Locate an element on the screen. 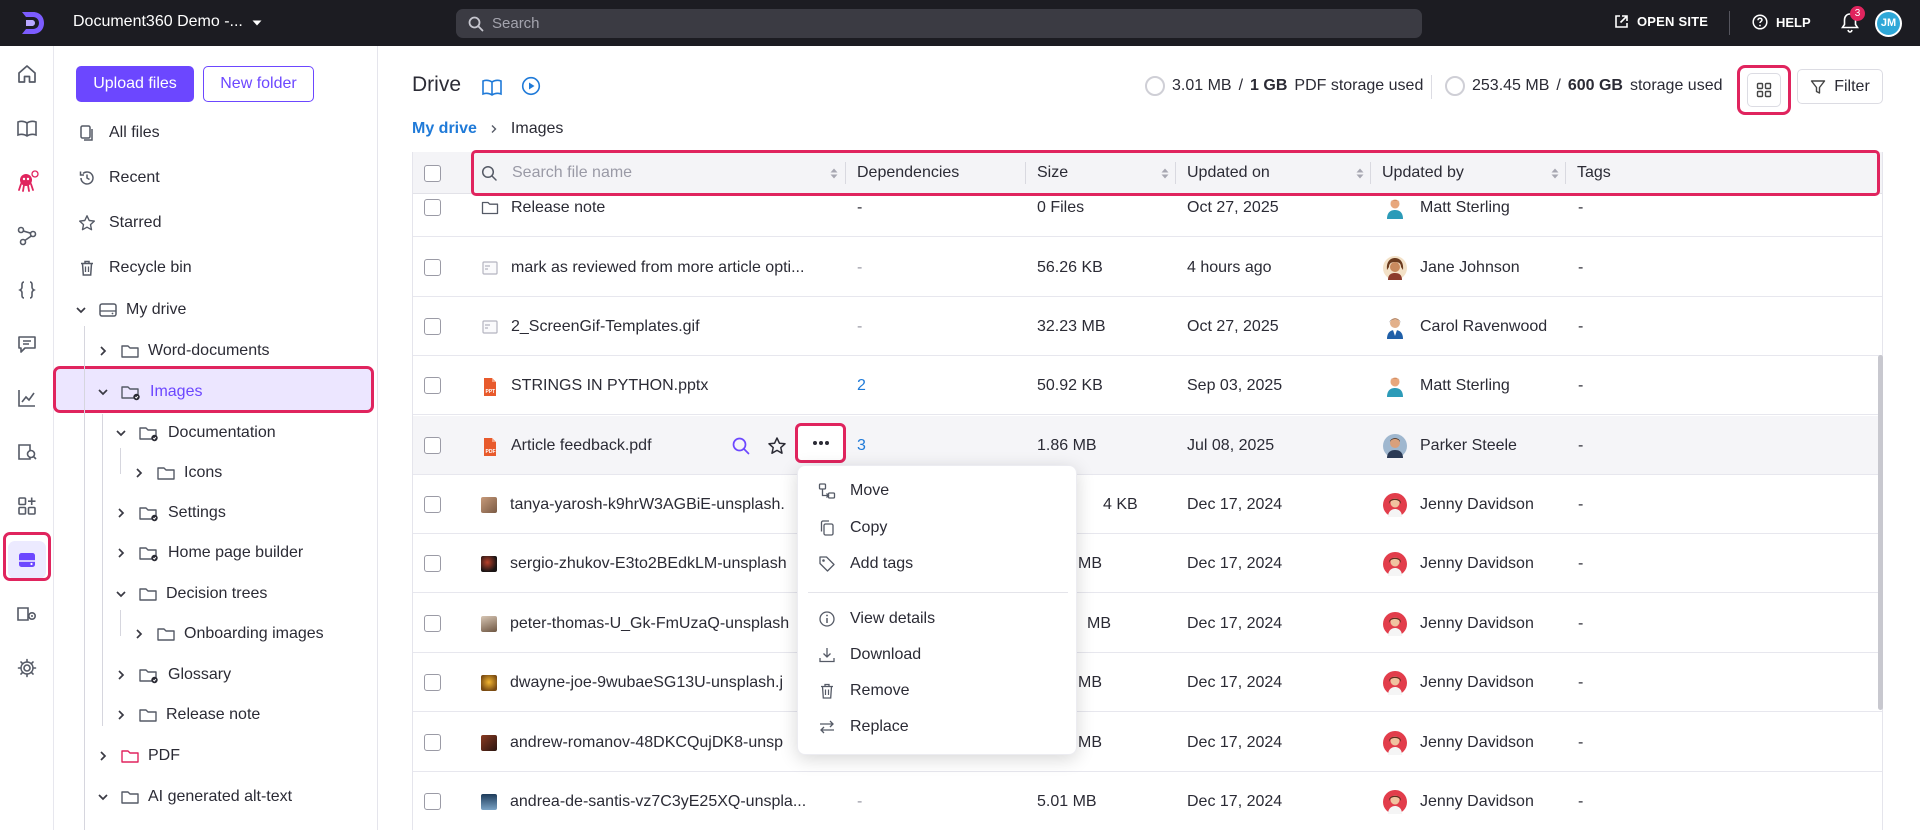 The image size is (1920, 830). menu-item-download: Download is located at coordinates (869, 655).